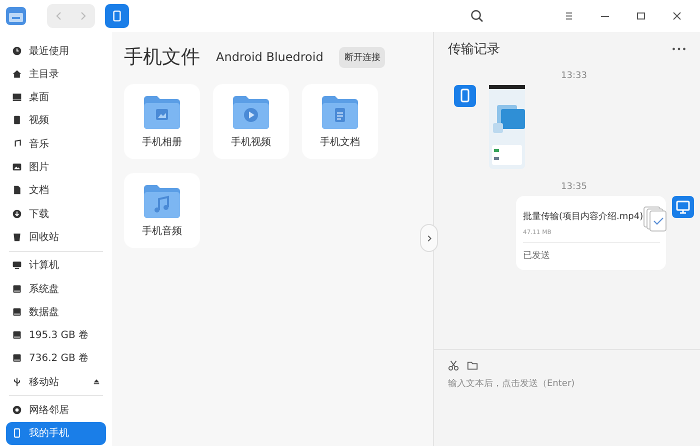  Describe the element at coordinates (569, 16) in the screenshot. I see `menu-icon` at that location.